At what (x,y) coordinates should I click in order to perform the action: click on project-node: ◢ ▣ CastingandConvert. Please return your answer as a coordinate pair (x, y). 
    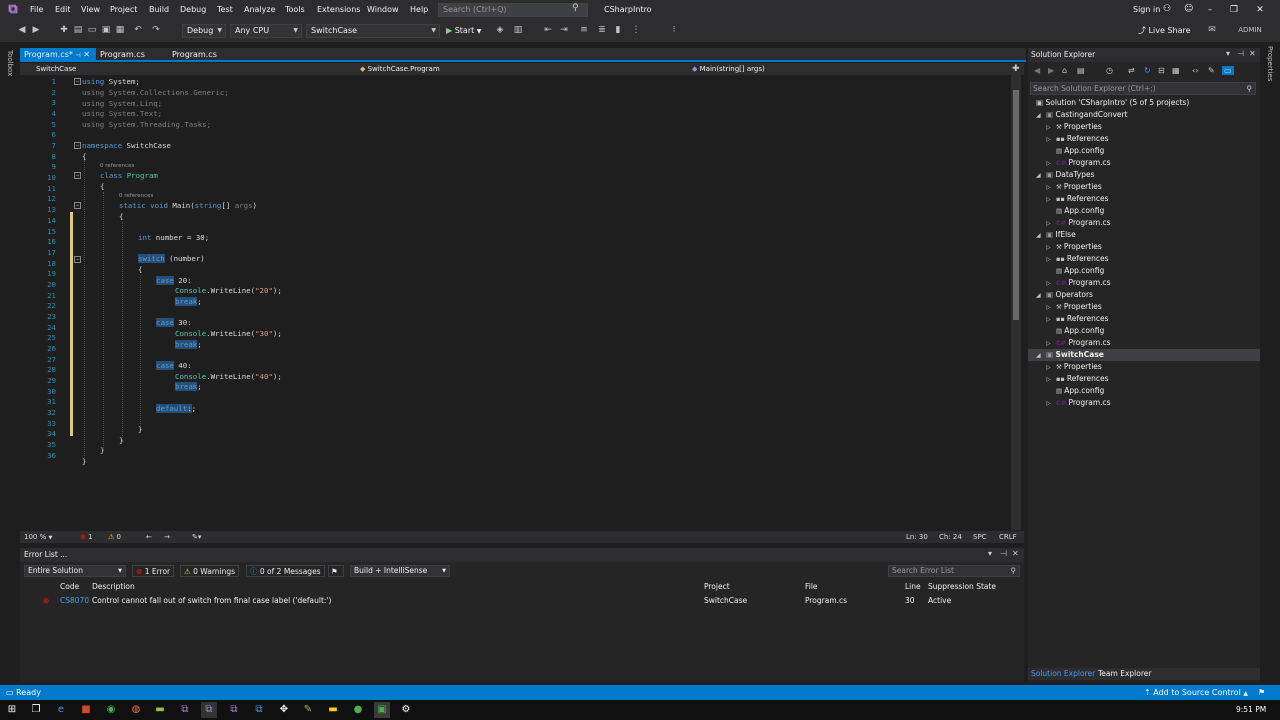
    Looking at the image, I should click on (1144, 115).